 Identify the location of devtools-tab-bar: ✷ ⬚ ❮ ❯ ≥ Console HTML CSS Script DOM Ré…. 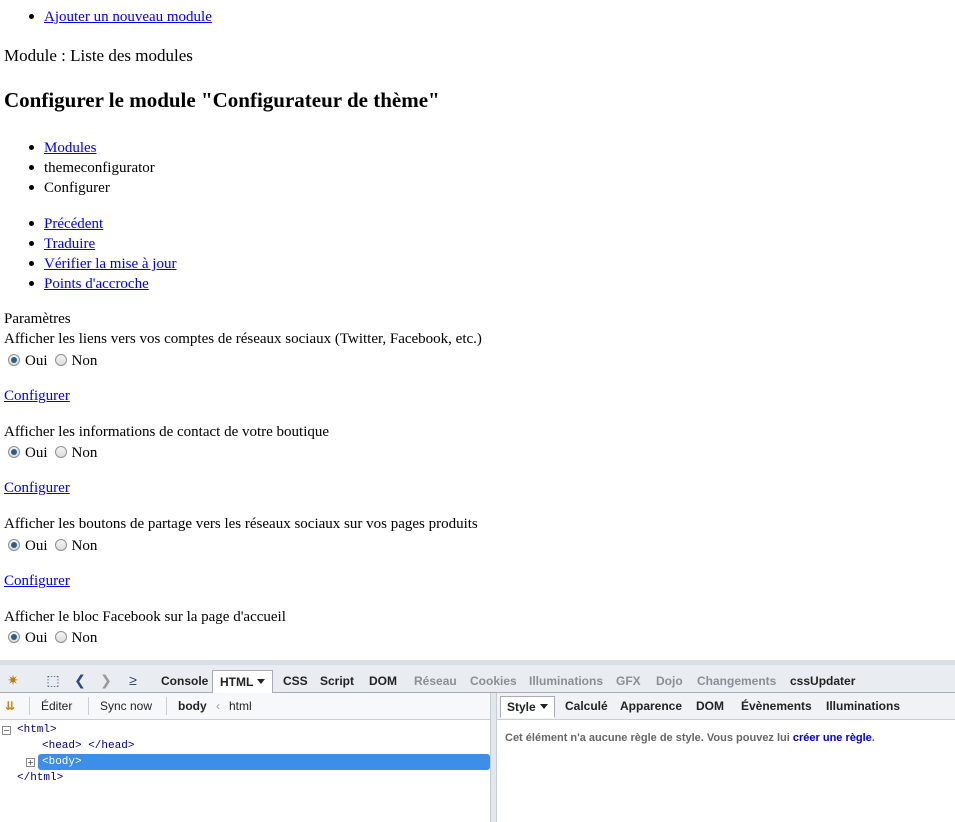
(477, 677).